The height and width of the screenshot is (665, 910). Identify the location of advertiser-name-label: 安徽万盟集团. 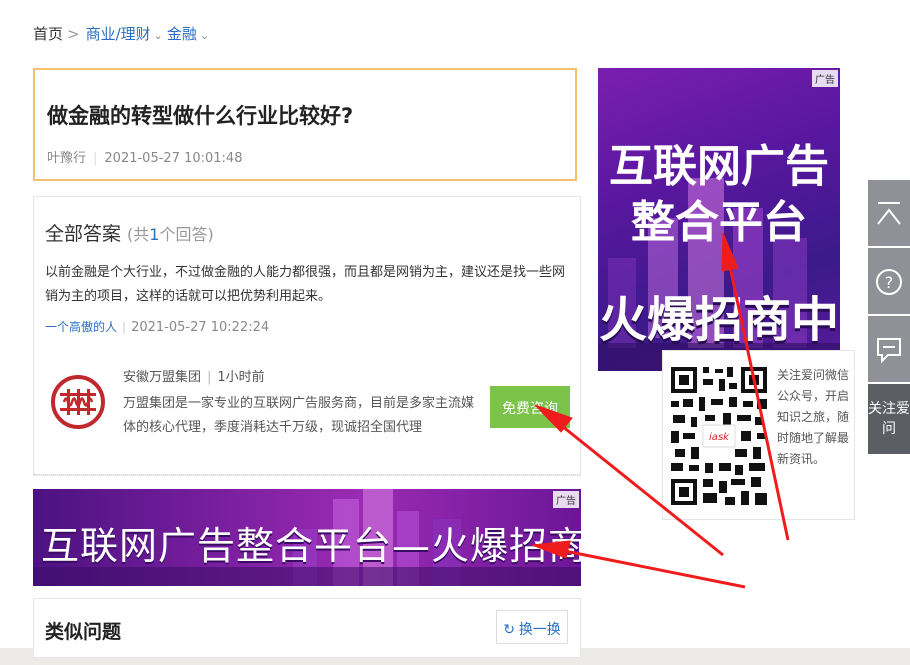
(162, 377).